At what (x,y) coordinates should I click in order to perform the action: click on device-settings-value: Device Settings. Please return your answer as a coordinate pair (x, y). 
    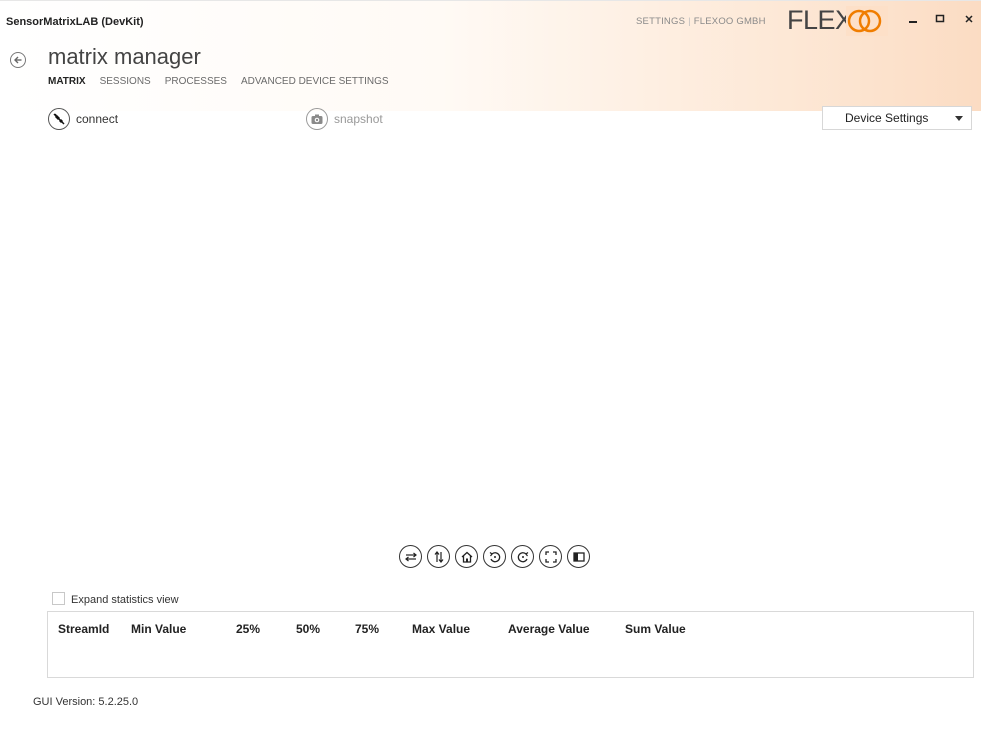
    Looking at the image, I should click on (887, 118).